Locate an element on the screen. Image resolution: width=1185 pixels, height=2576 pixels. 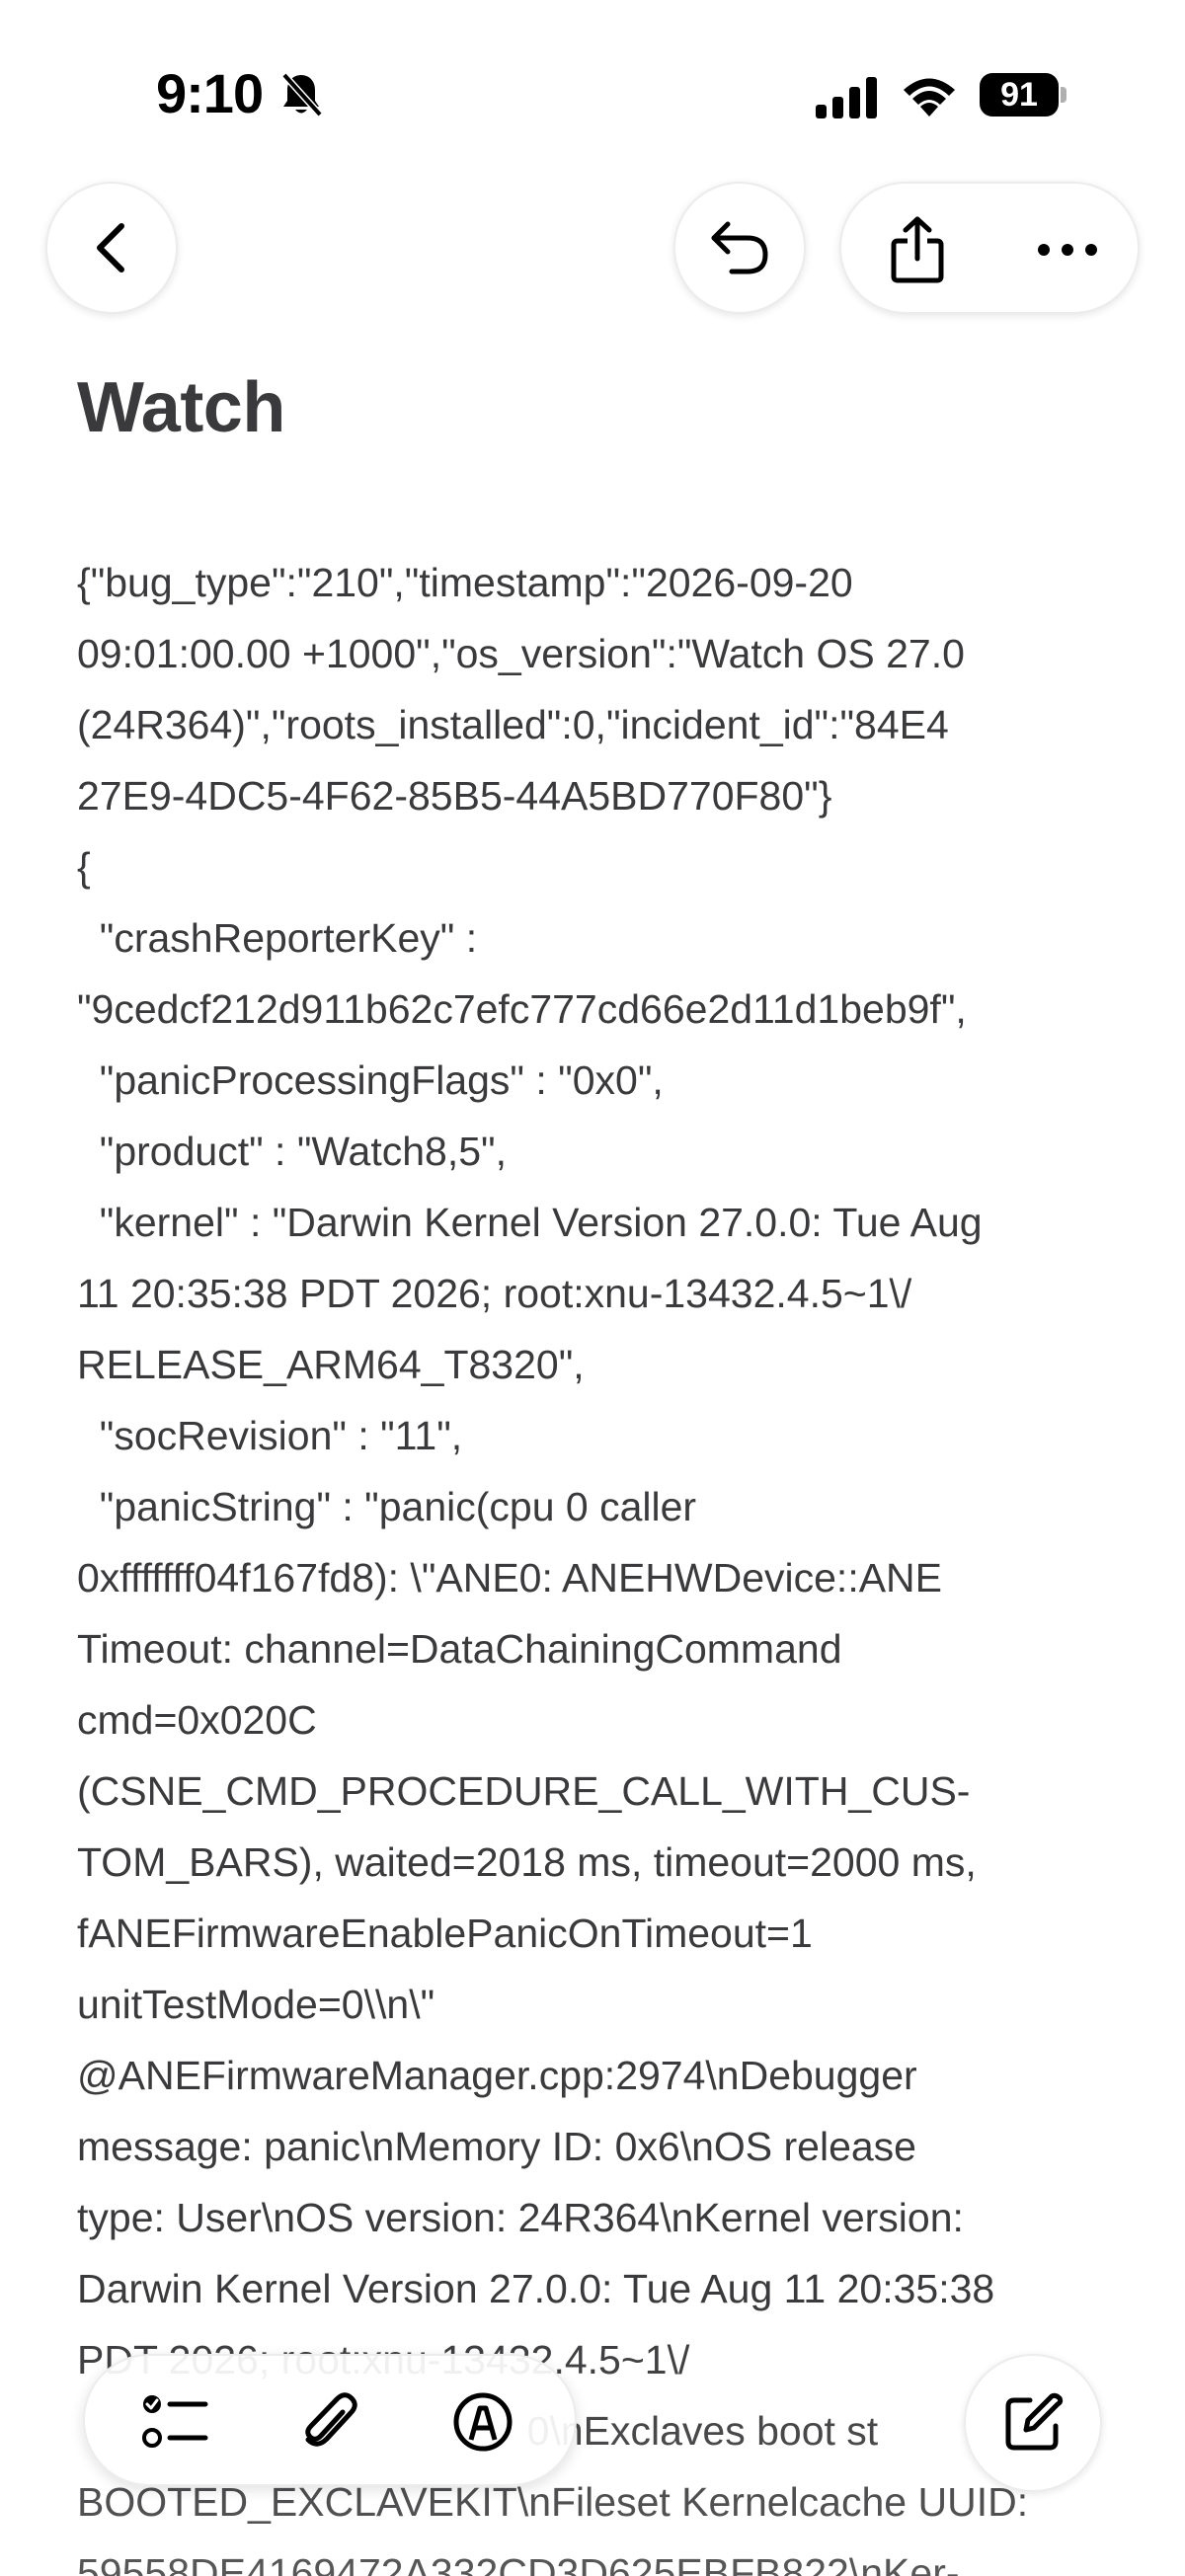
bottom-toolbar is located at coordinates (330, 2420).